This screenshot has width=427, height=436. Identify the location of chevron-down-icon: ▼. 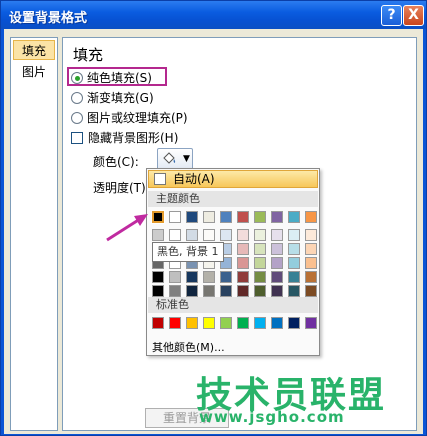
(186, 159).